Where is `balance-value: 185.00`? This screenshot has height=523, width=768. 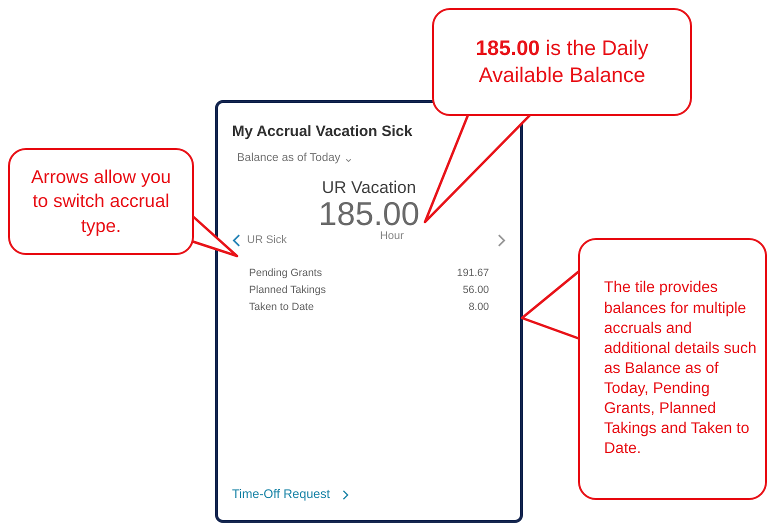
balance-value: 185.00 is located at coordinates (369, 213).